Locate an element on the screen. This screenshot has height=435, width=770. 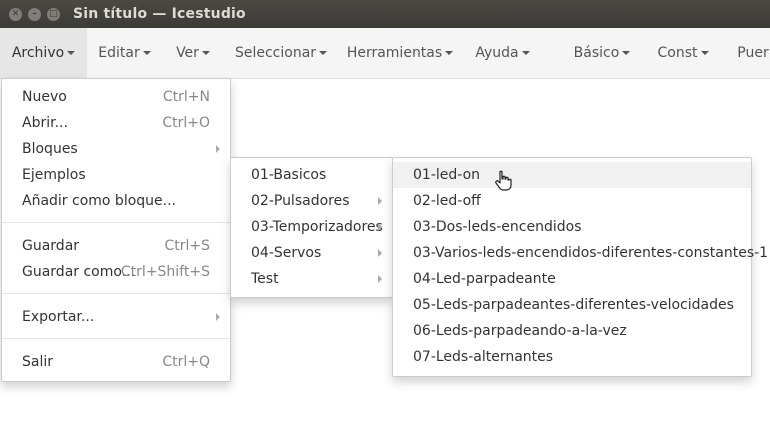
menu-seleccionar: Seleccionar is located at coordinates (281, 53).